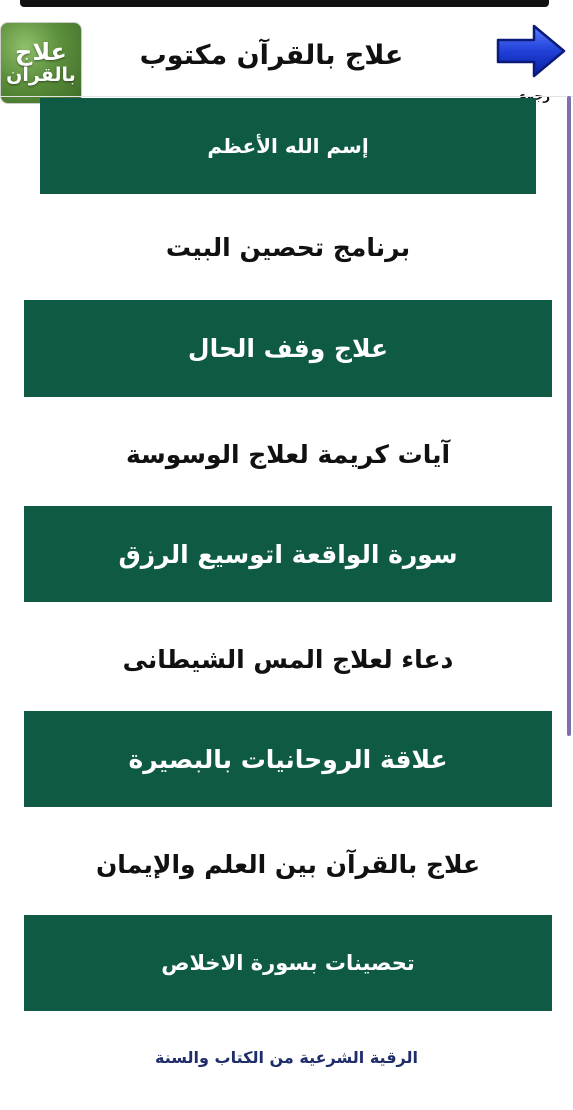 The width and height of the screenshot is (573, 1110). I want to click on menu-item-1: إسم الله الأعظم, so click(288, 146).